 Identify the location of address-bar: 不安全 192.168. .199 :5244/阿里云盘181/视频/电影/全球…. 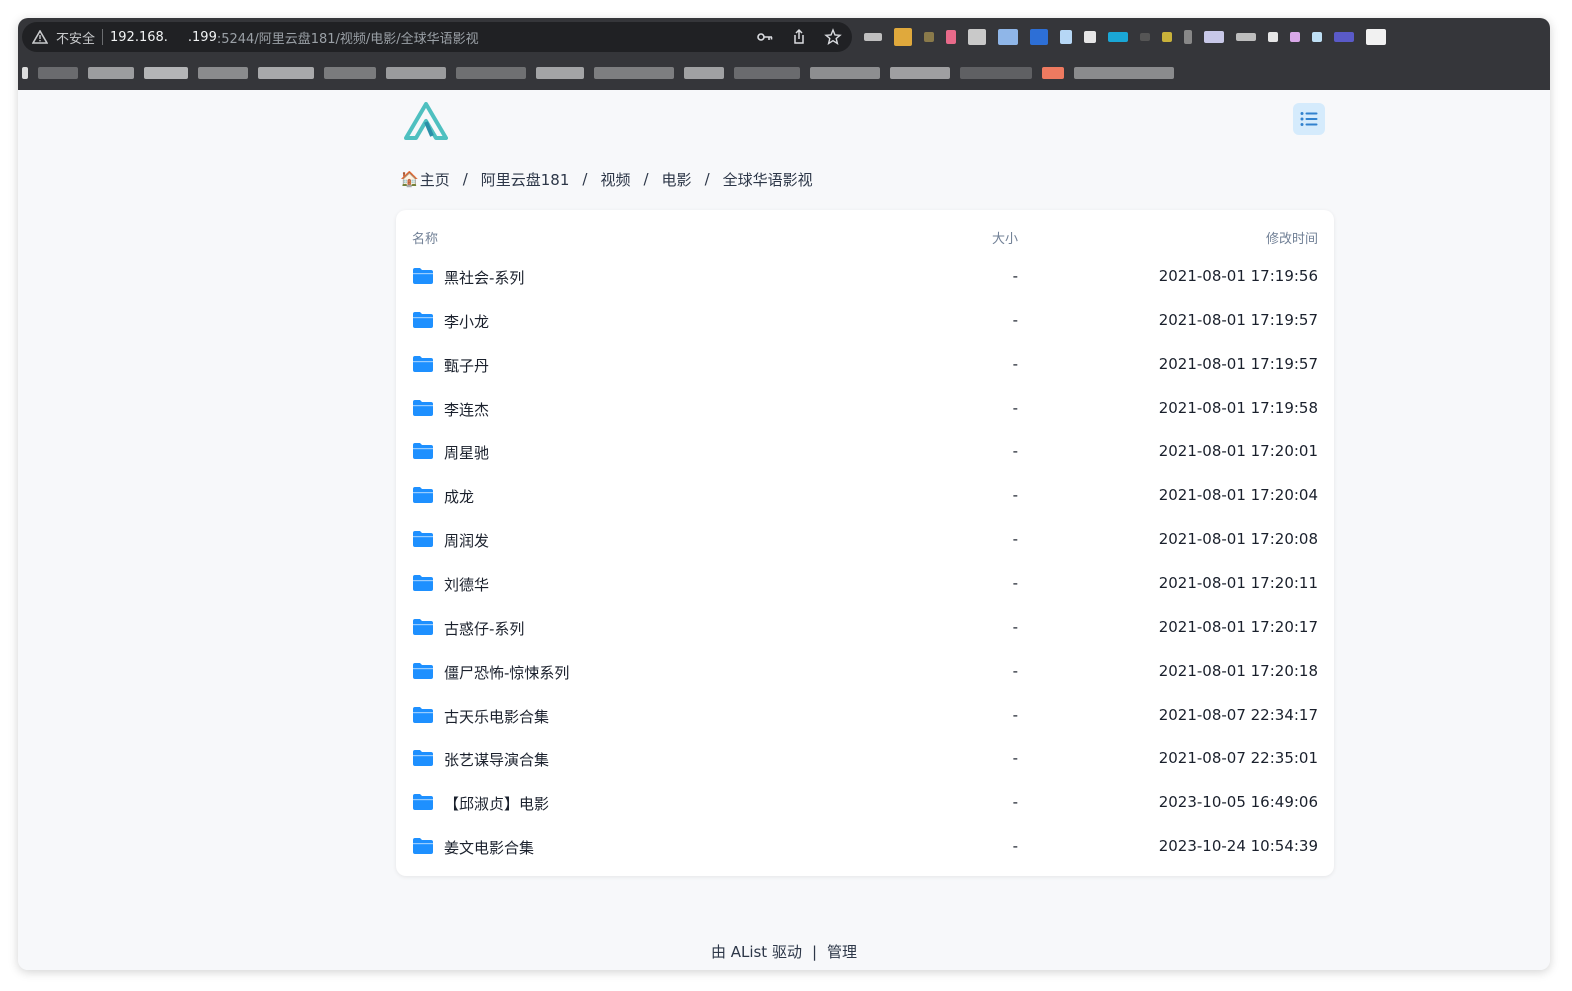
(437, 37).